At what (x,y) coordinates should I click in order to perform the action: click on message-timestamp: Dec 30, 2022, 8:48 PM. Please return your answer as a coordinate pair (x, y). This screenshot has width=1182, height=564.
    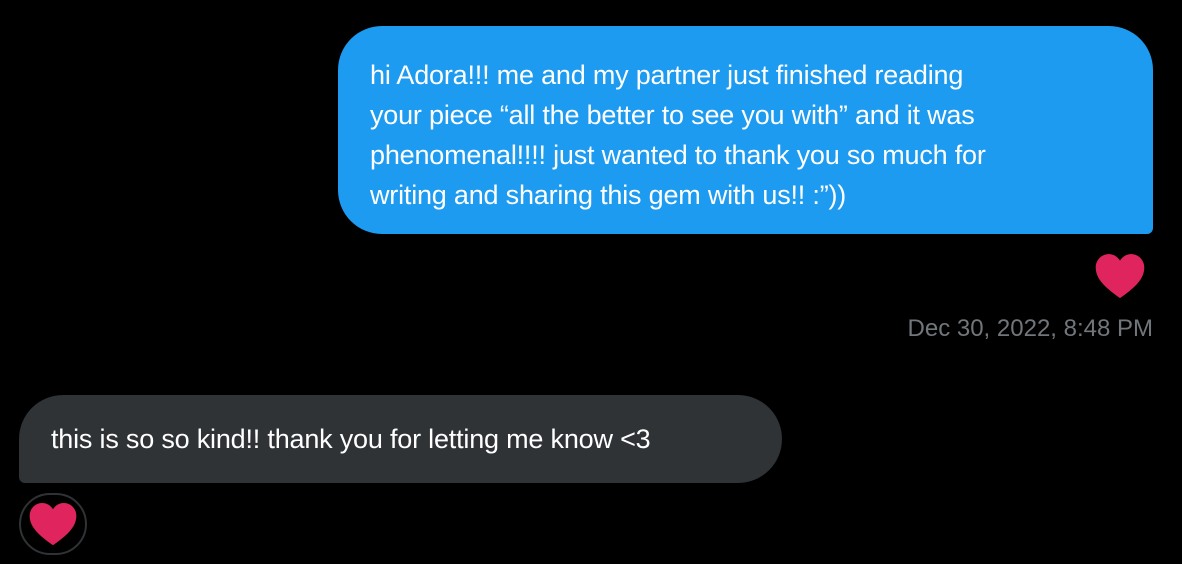
    Looking at the image, I should click on (1030, 328).